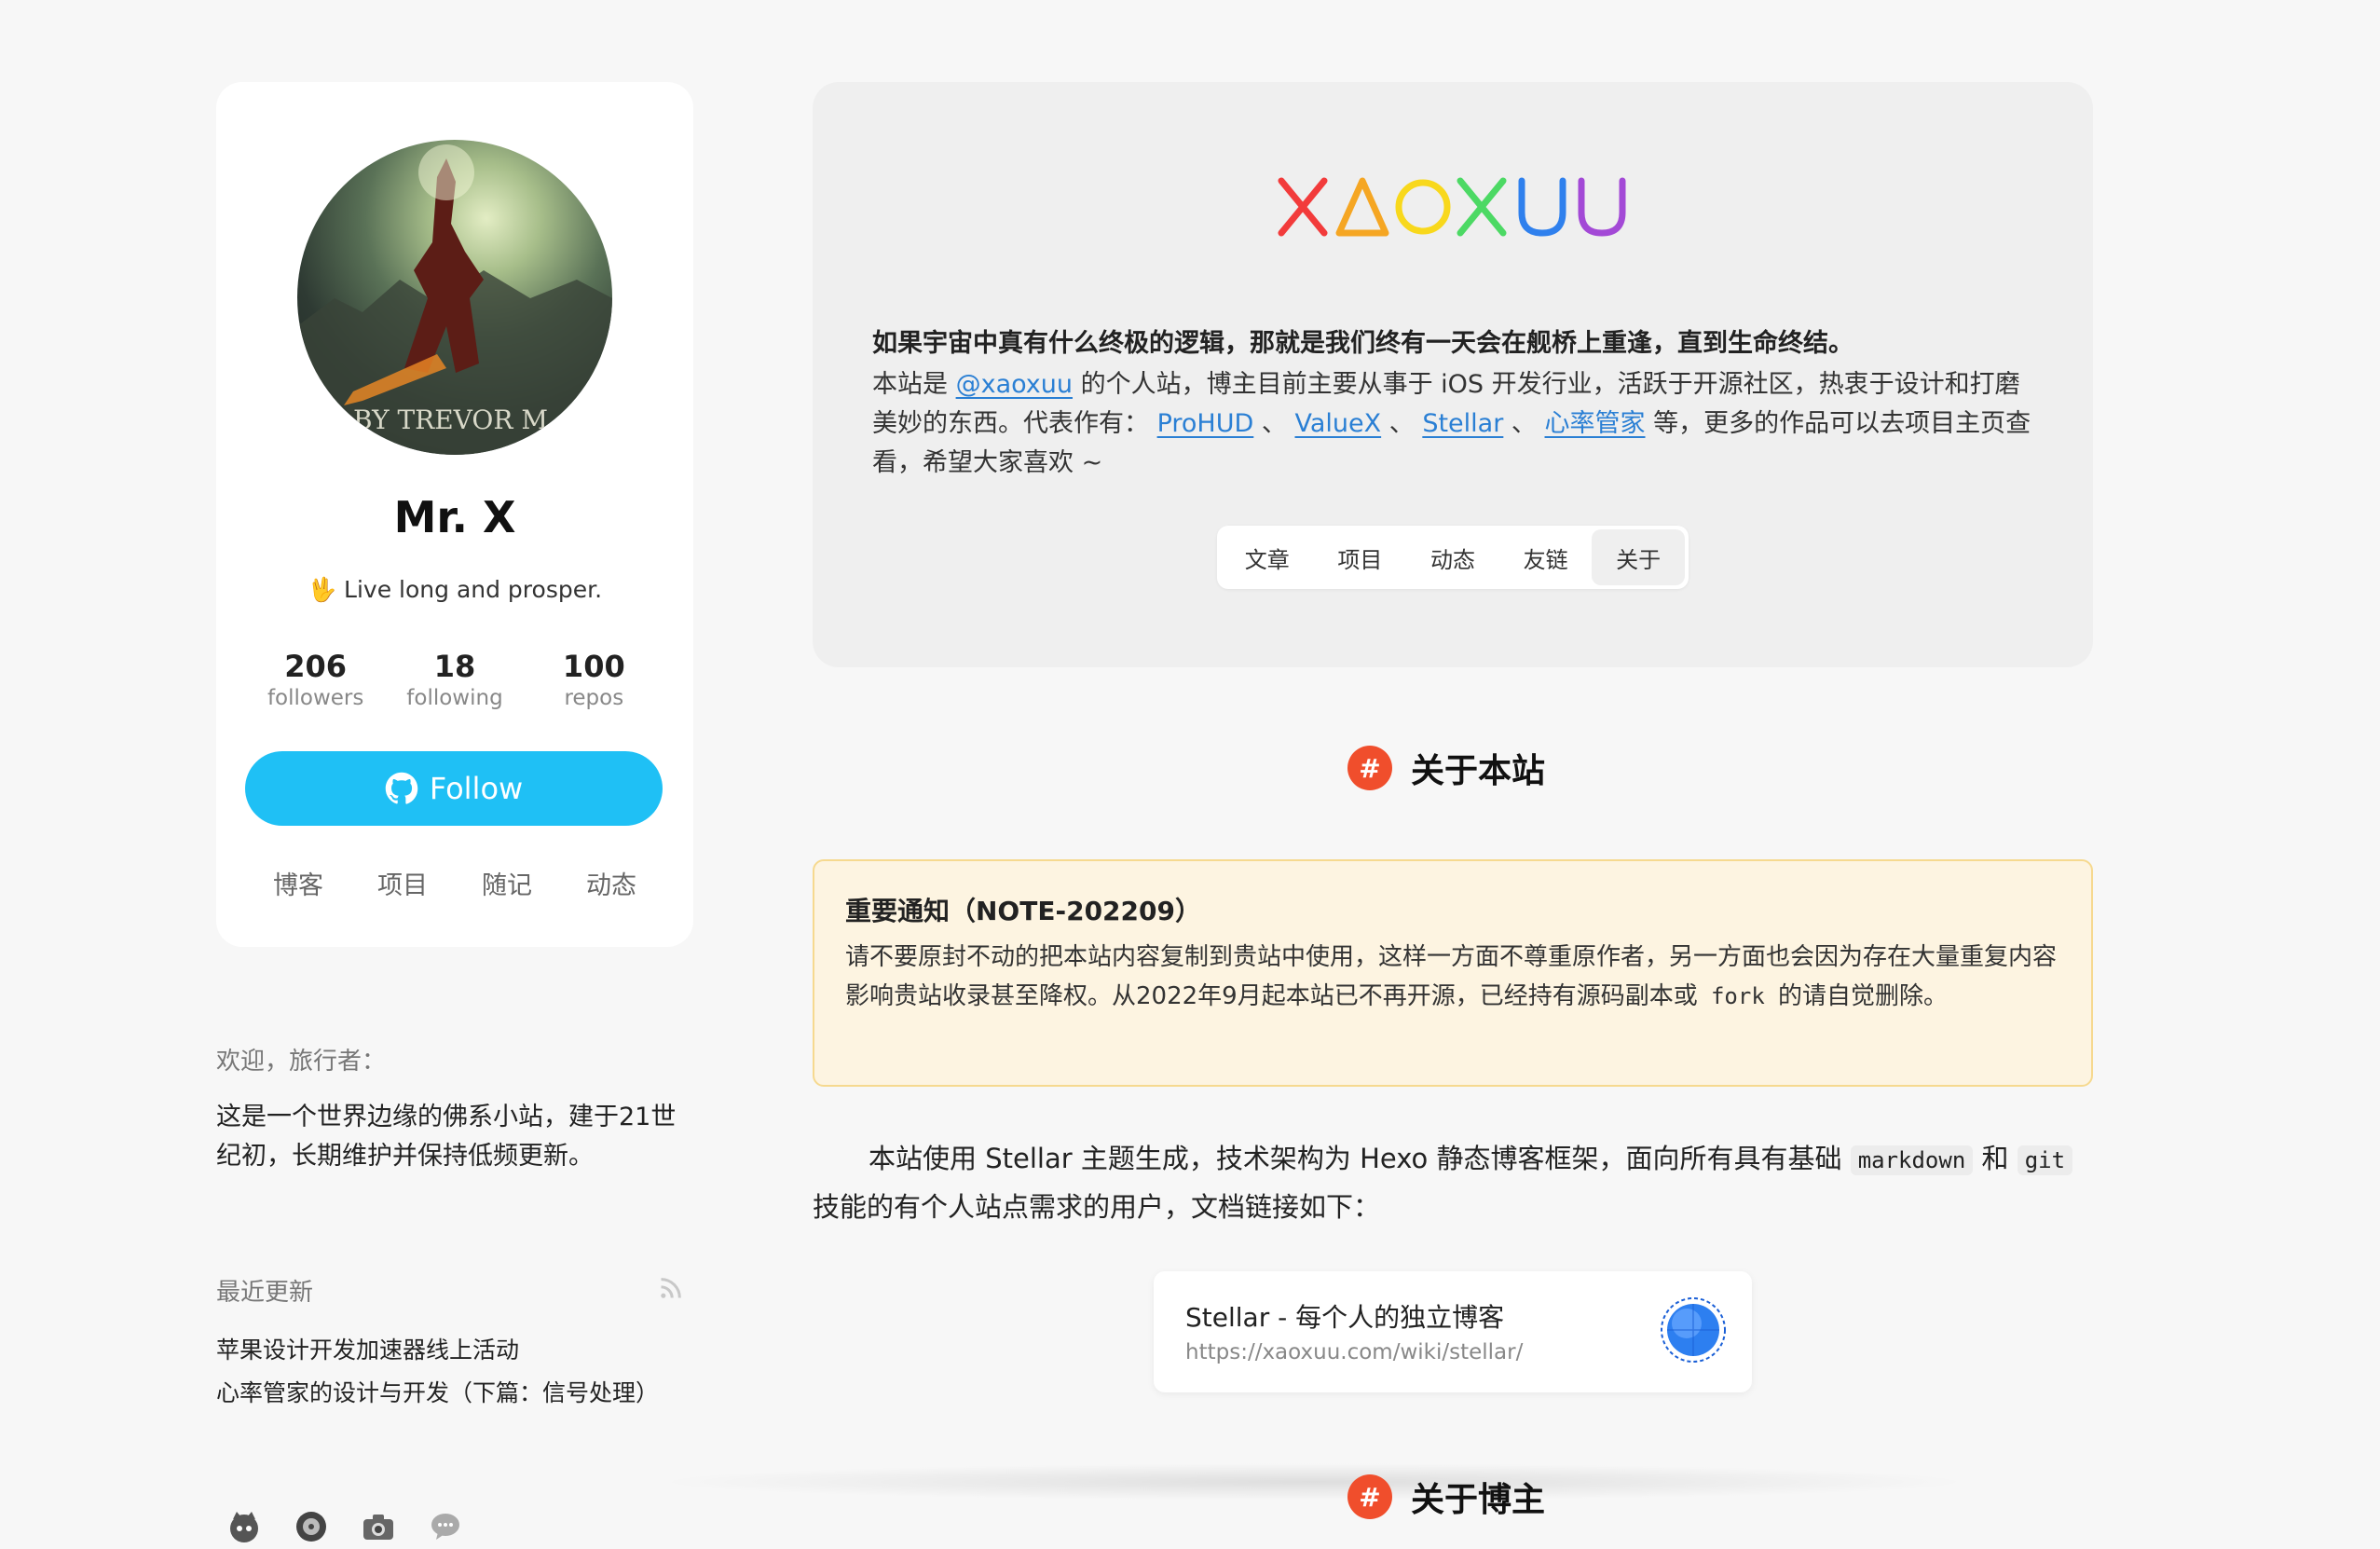  Describe the element at coordinates (454, 1351) in the screenshot. I see `recent-item: 苹果设计开发加速器线上活动` at that location.